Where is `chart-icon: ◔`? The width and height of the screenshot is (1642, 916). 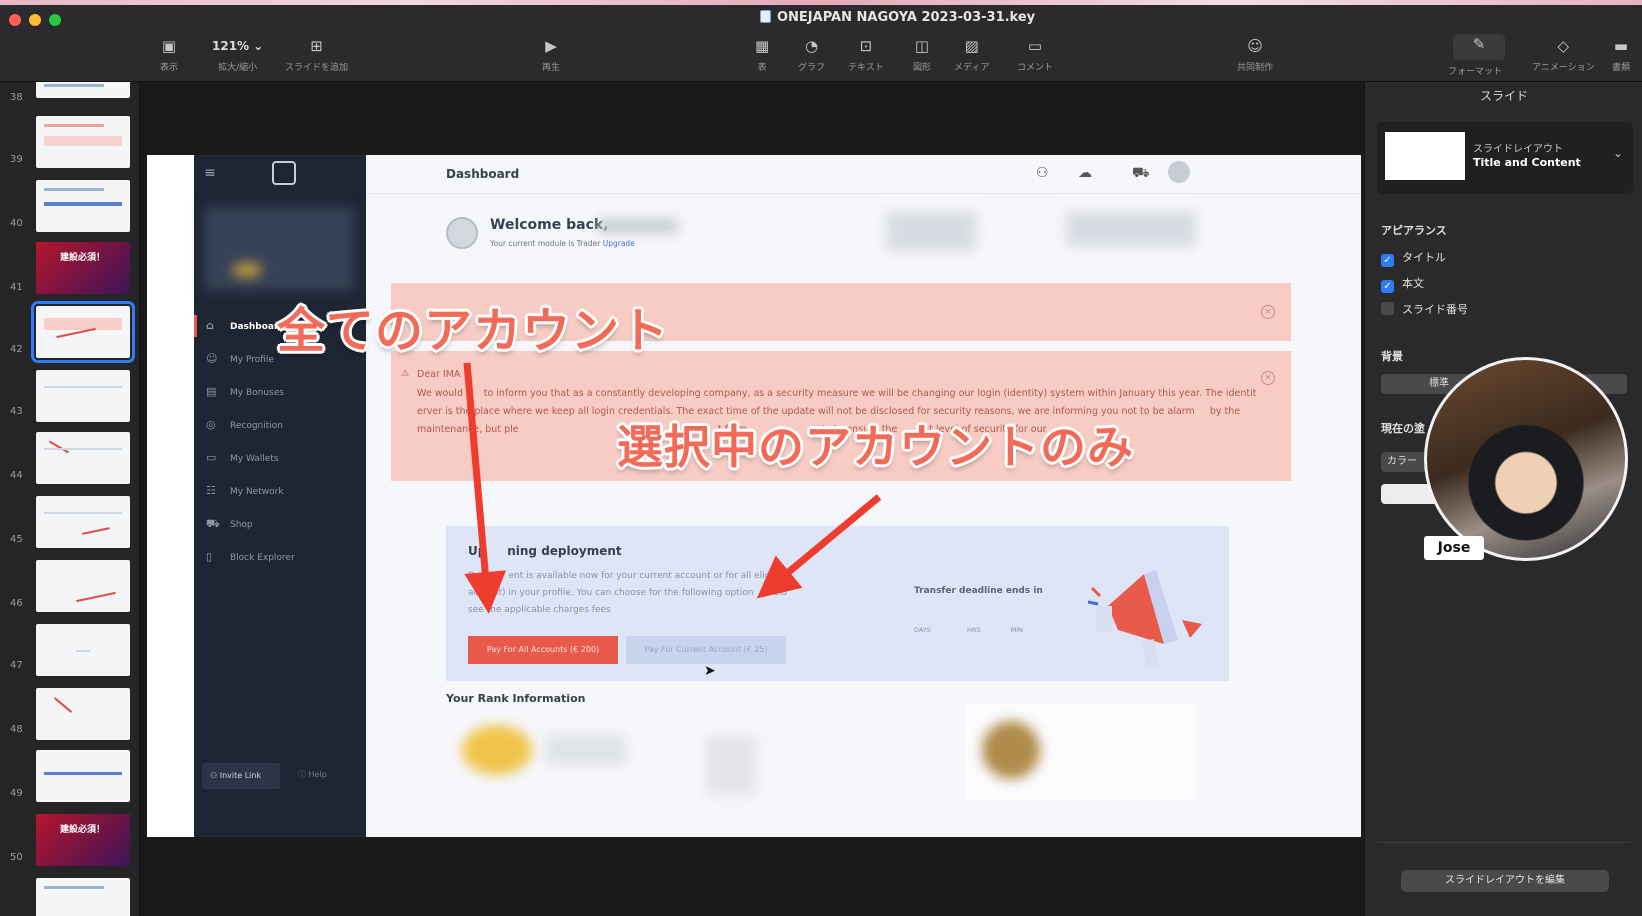 chart-icon: ◔ is located at coordinates (811, 46).